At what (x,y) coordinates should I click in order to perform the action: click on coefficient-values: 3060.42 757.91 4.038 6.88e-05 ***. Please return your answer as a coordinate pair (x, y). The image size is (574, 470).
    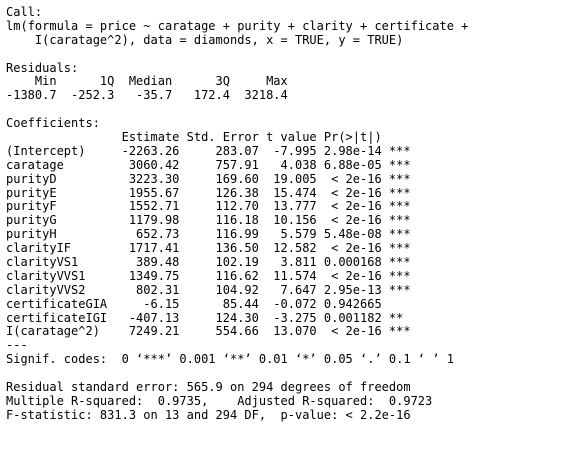
    Looking at the image, I should click on (266, 165).